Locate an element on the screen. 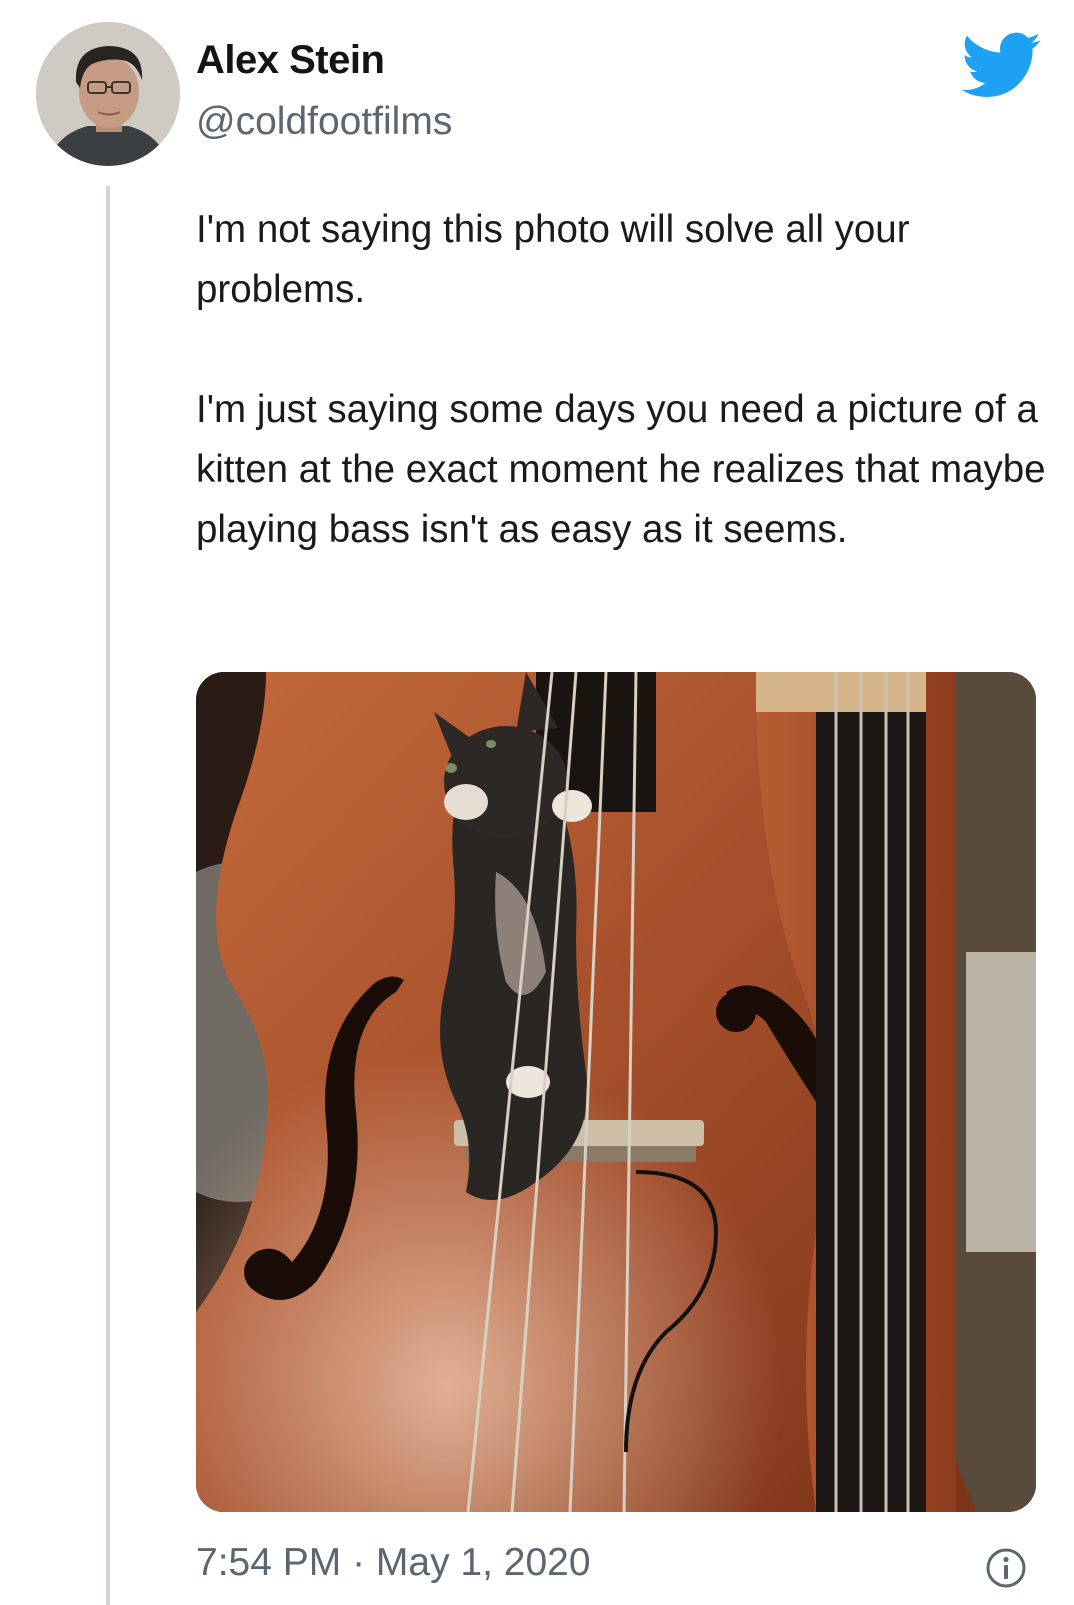 Image resolution: width=1074 pixels, height=1605 pixels. author-handle: @coldfootfilms is located at coordinates (324, 122).